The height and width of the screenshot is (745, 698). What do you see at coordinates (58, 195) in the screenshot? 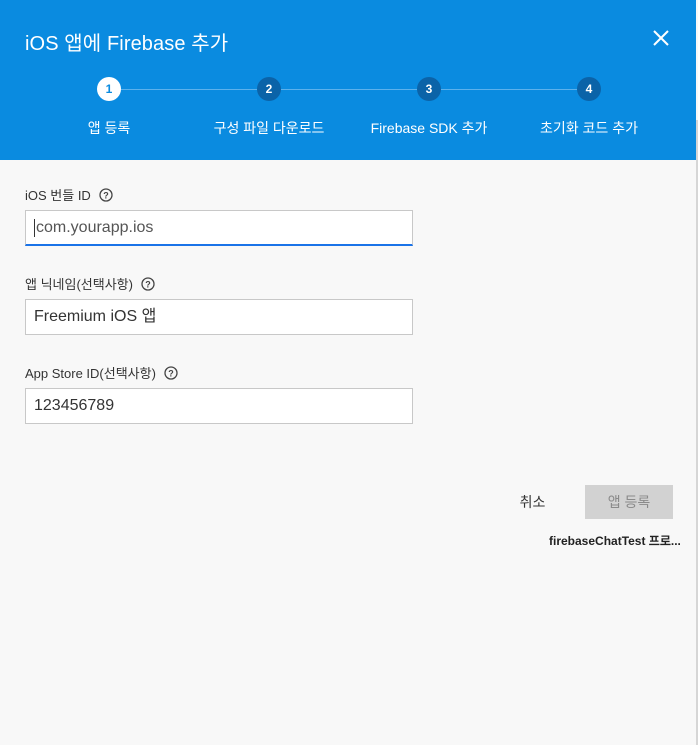
I see `bundle-id-label-text: iOS 번들 ID` at bounding box center [58, 195].